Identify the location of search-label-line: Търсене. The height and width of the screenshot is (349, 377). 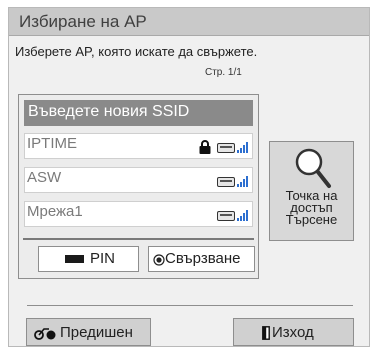
(311, 219).